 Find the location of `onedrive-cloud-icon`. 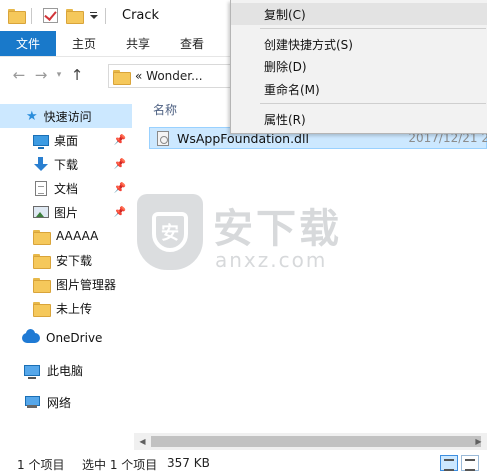

onedrive-cloud-icon is located at coordinates (31, 336).